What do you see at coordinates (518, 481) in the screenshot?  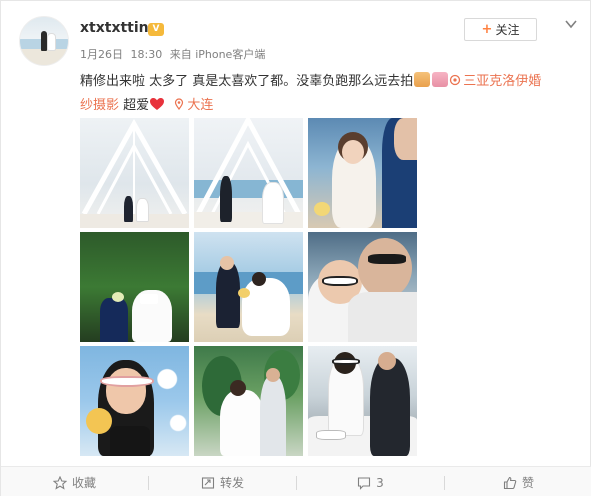 I see `like-button: 赞` at bounding box center [518, 481].